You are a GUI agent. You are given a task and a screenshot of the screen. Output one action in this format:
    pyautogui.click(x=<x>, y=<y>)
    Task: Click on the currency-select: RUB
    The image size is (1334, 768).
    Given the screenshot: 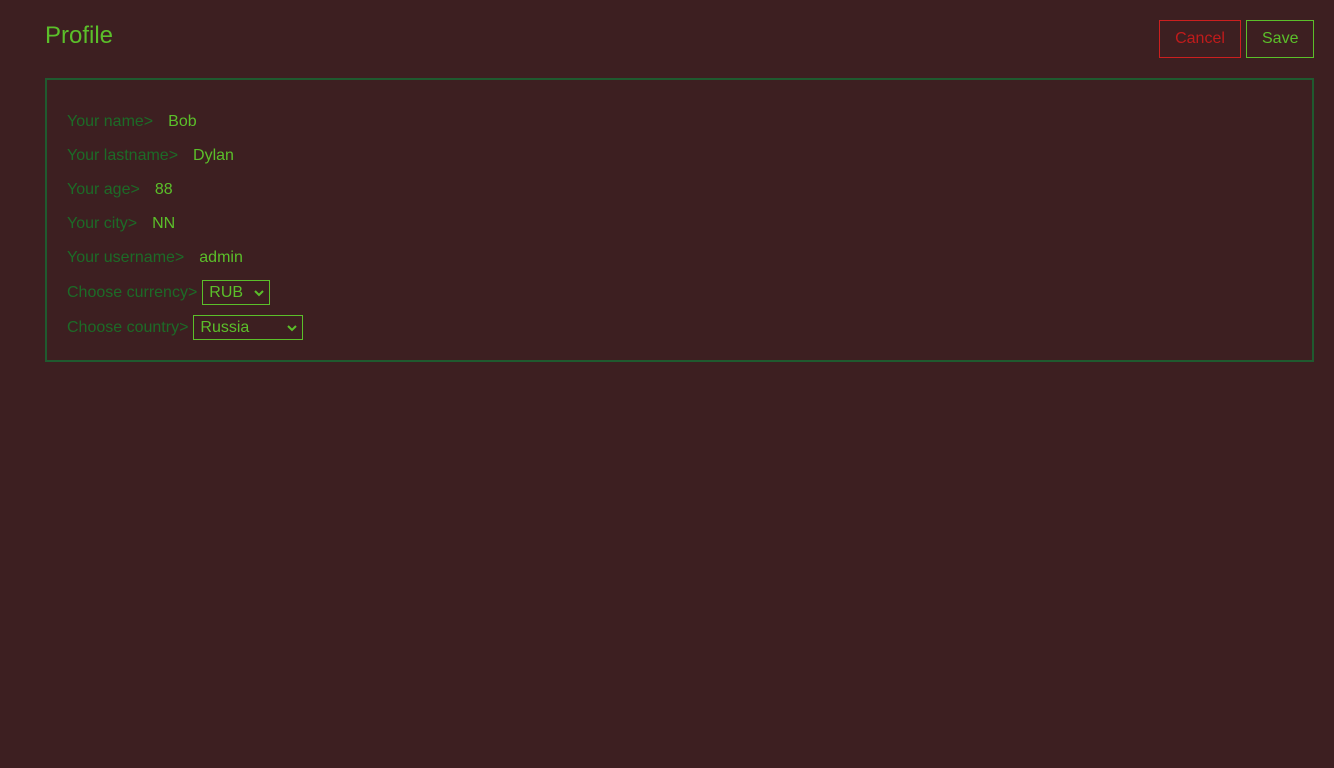 What is the action you would take?
    pyautogui.click(x=236, y=292)
    